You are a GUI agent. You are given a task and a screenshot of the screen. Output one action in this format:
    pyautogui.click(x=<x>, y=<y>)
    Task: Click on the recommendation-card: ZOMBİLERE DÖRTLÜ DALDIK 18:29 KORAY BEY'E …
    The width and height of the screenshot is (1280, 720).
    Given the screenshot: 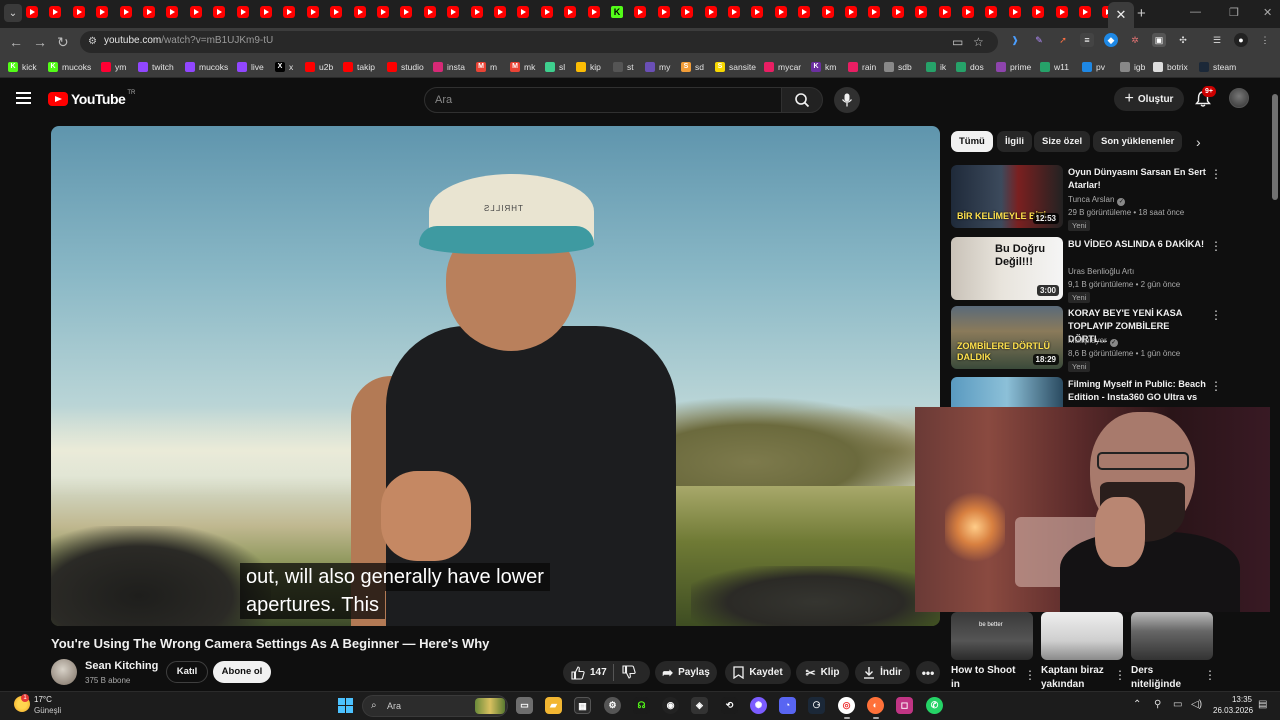 What is the action you would take?
    pyautogui.click(x=1101, y=339)
    